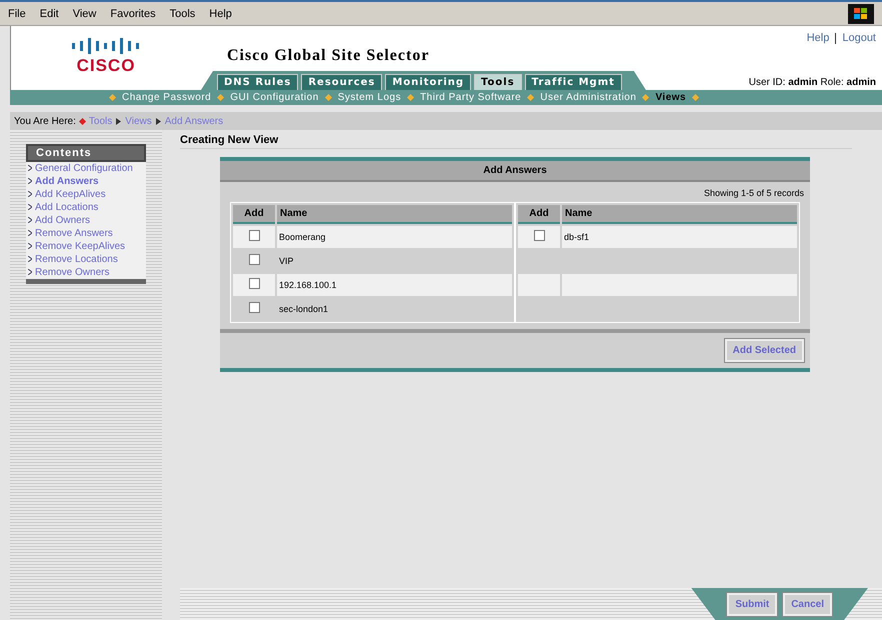  I want to click on nav-link: GUI Configuration, so click(274, 97).